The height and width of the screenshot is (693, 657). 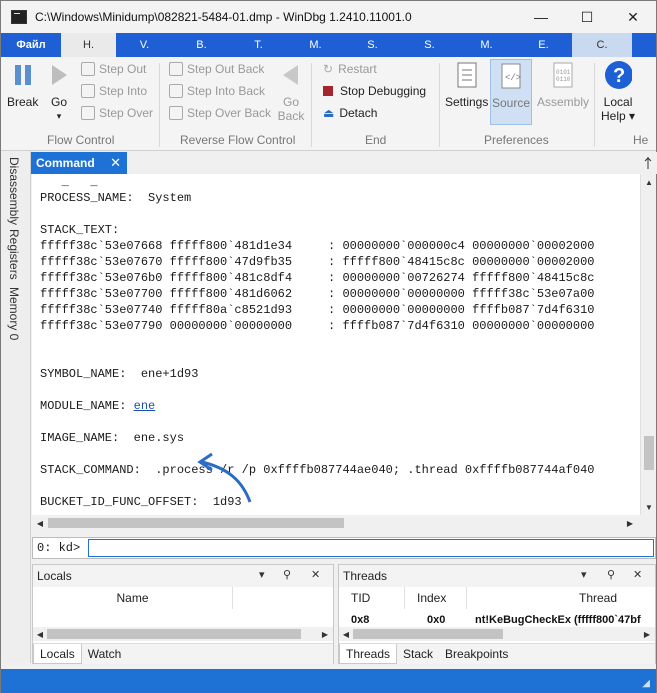 What do you see at coordinates (649, 164) in the screenshot?
I see `tab-overflow-icon` at bounding box center [649, 164].